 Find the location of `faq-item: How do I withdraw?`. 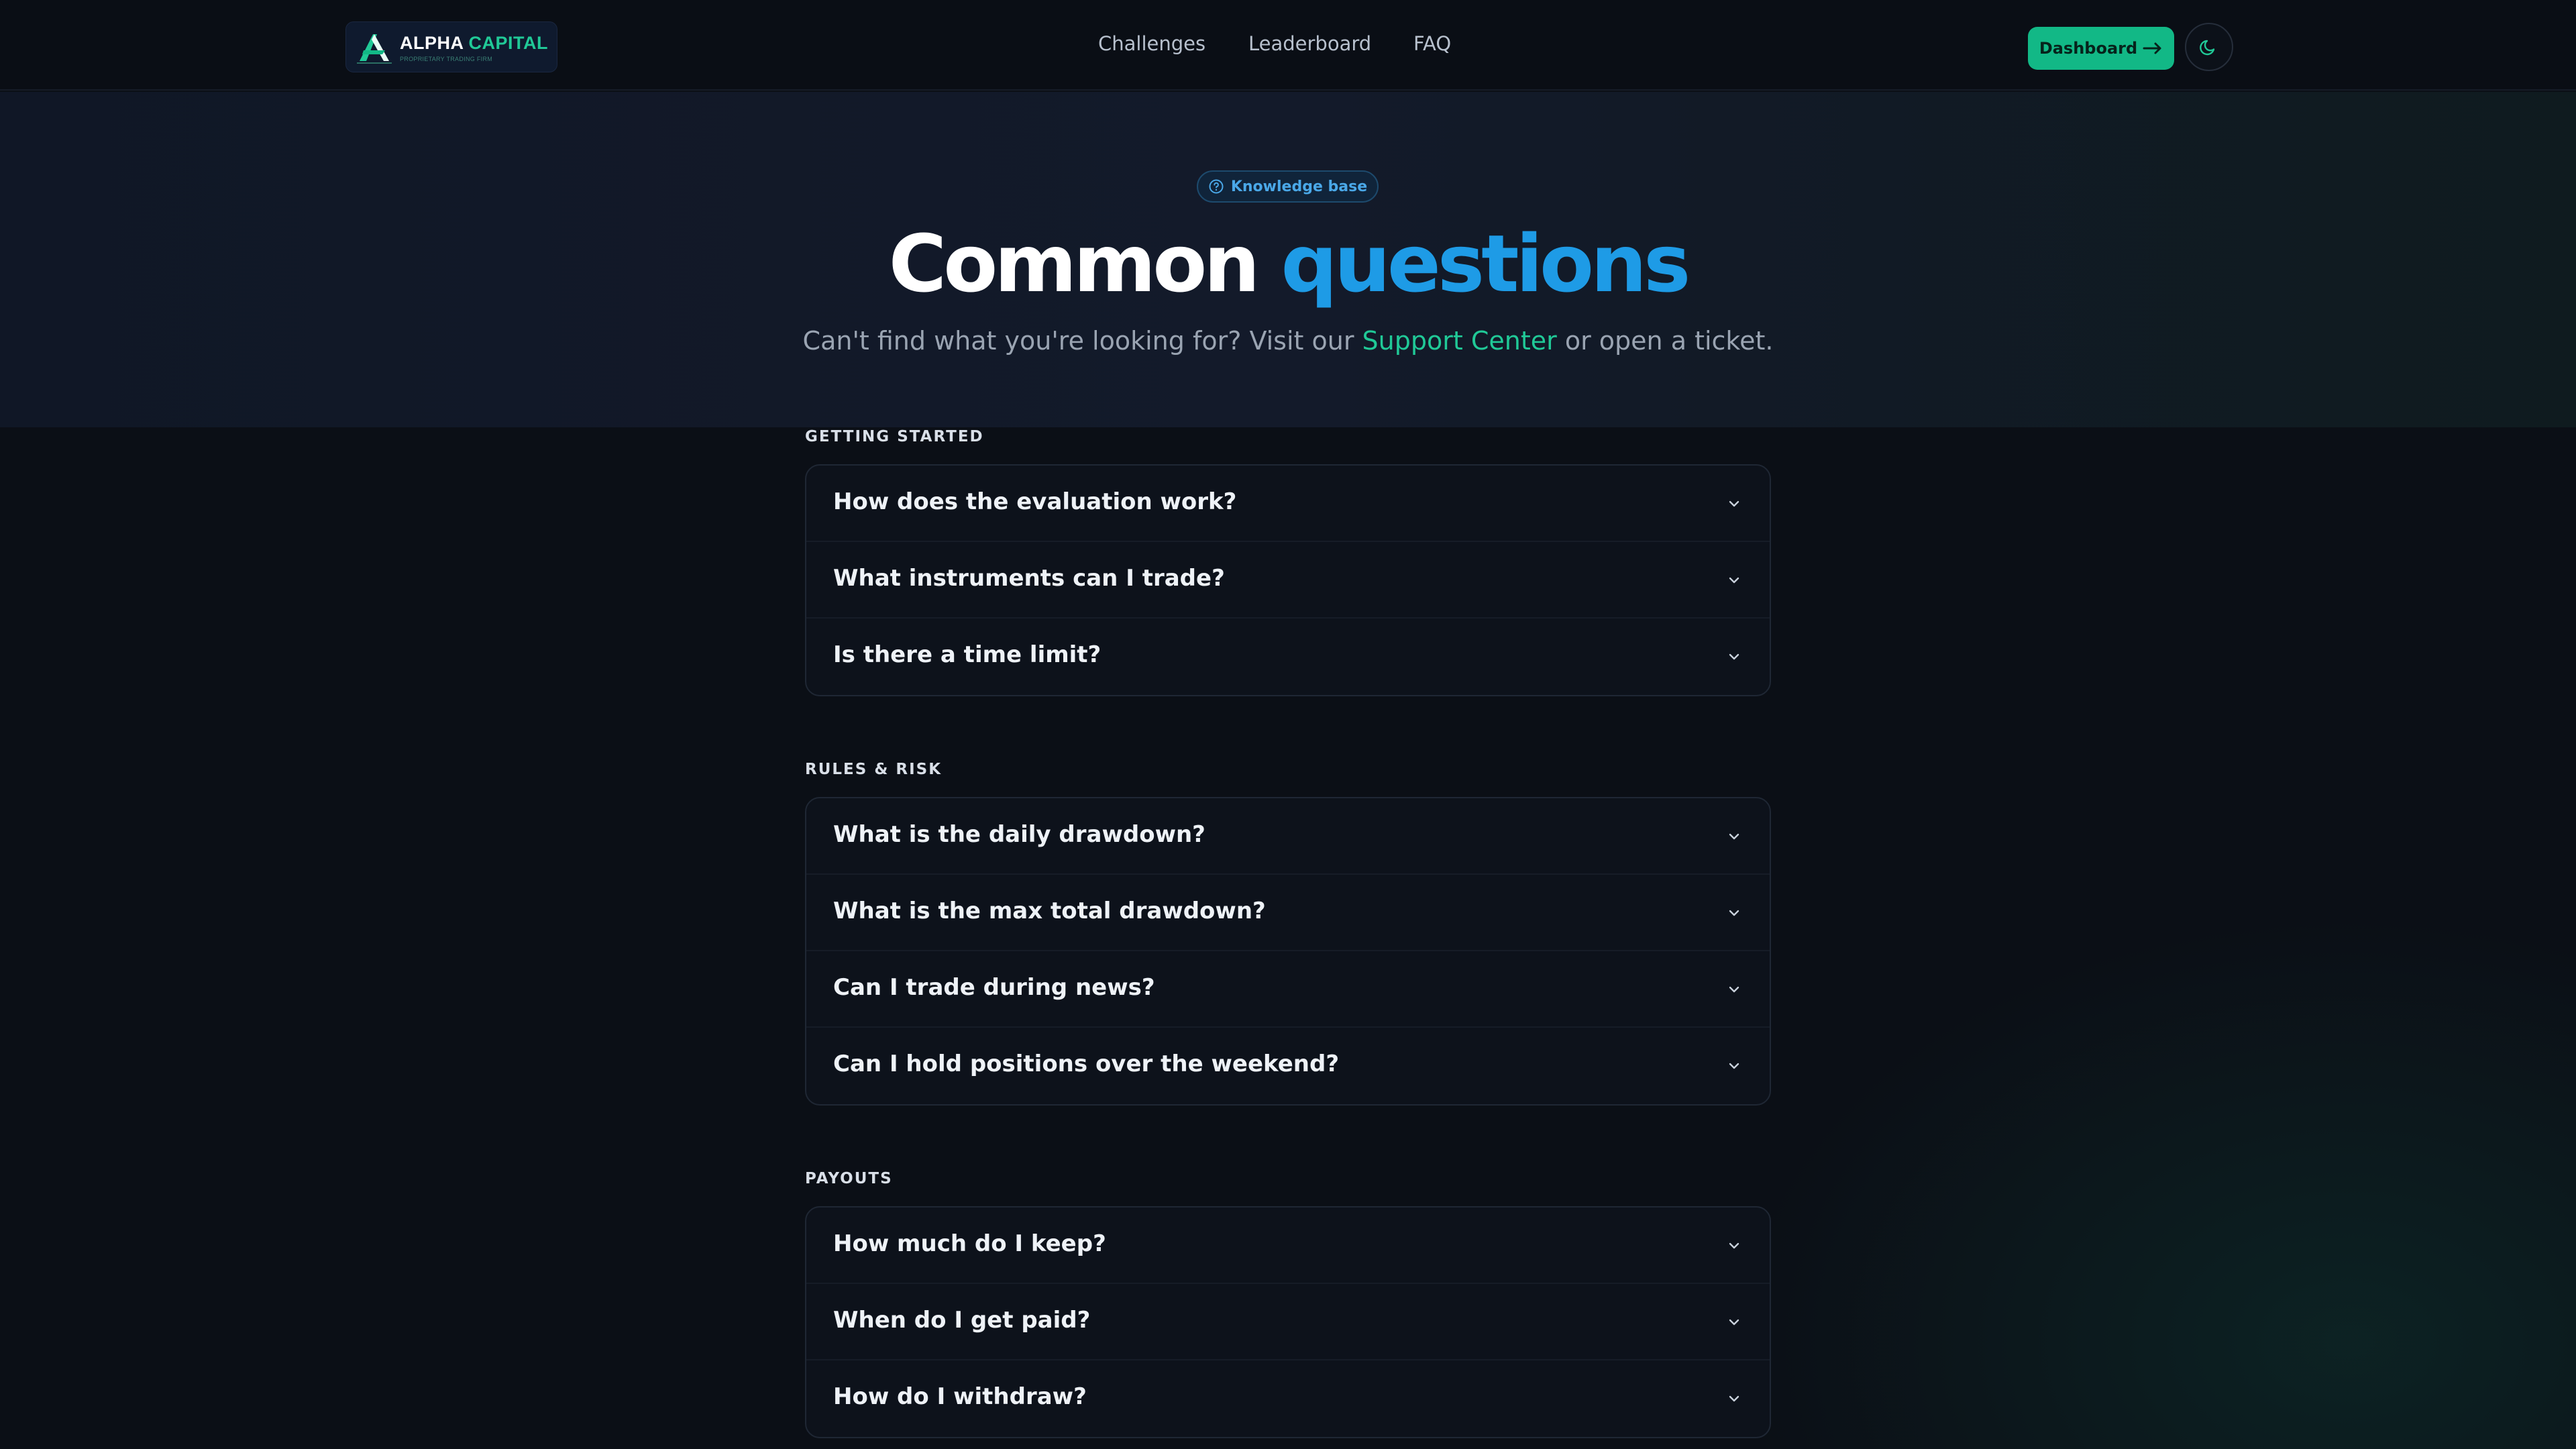

faq-item: How do I withdraw? is located at coordinates (1288, 1398).